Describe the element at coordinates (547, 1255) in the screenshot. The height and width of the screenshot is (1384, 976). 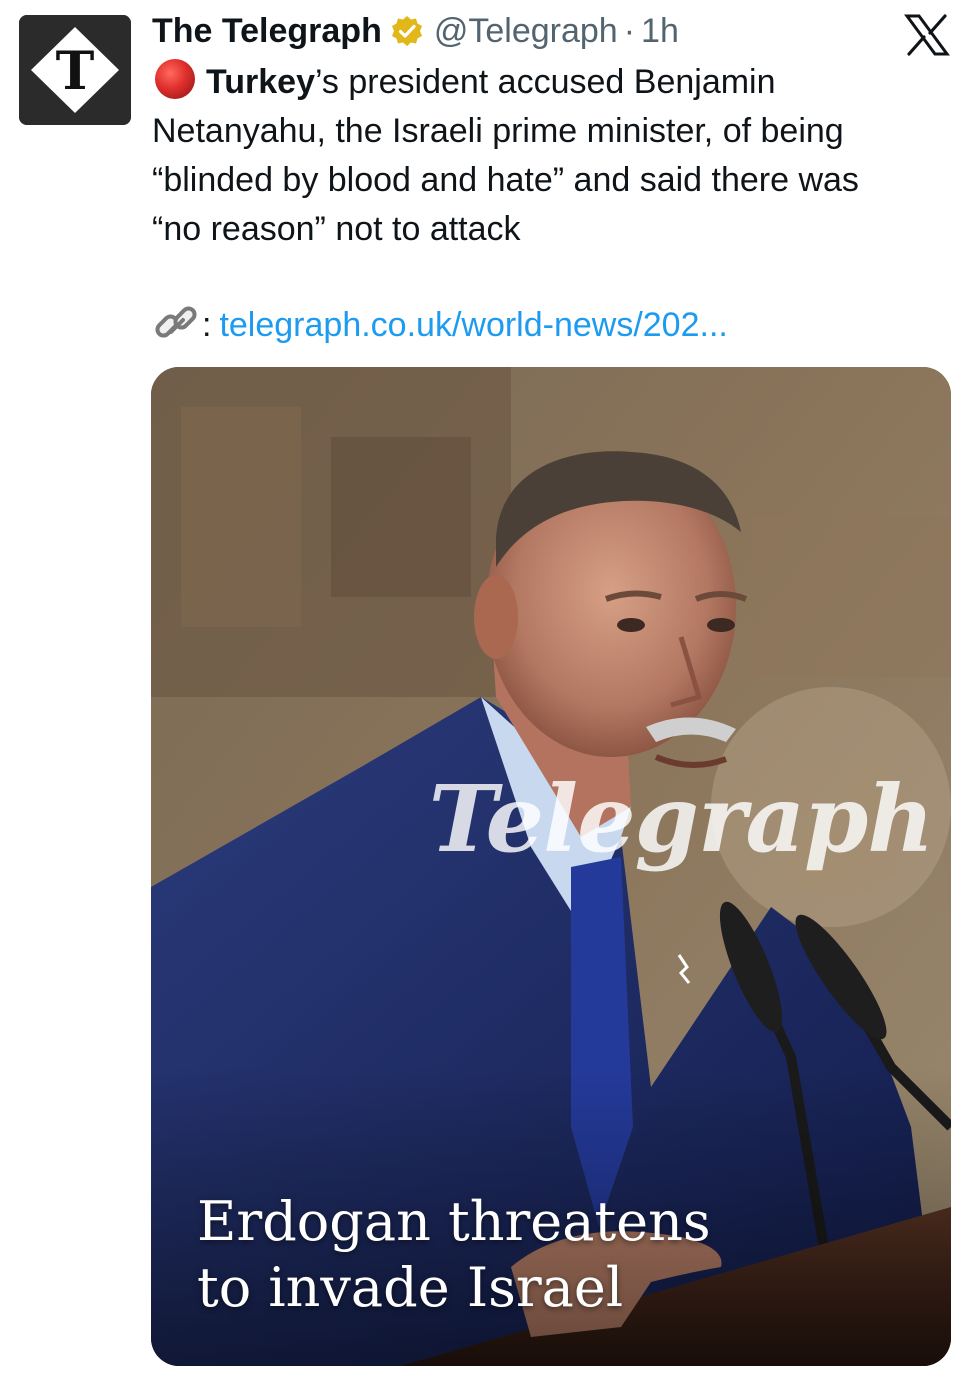
I see `image-headline: Erdogan threatens to invade Israel` at that location.